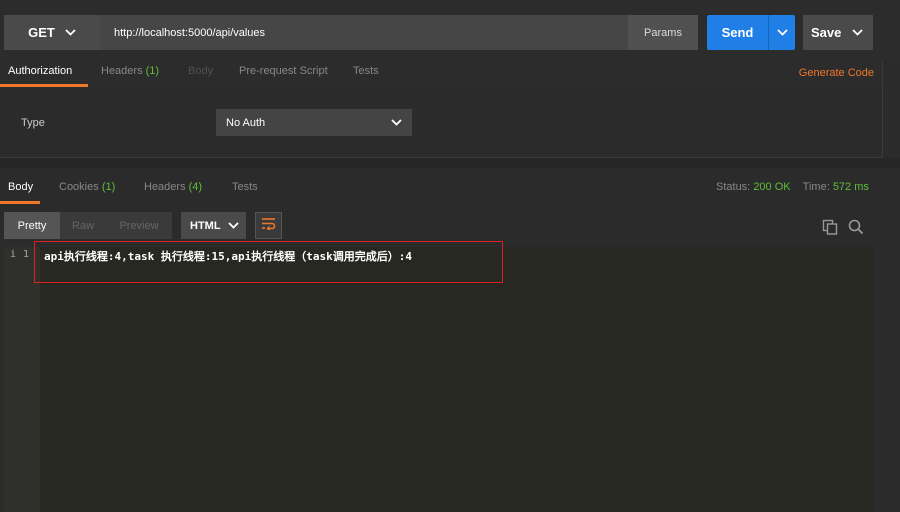  What do you see at coordinates (44, 85) in the screenshot?
I see `active-tab-indicator` at bounding box center [44, 85].